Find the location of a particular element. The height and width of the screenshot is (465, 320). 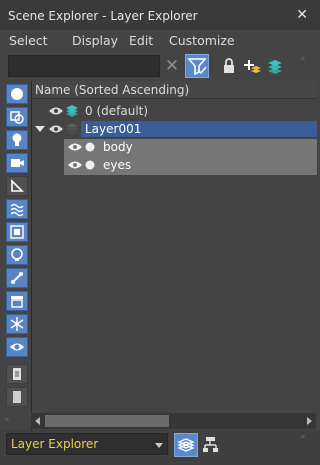

filter-bones-button is located at coordinates (17, 278).